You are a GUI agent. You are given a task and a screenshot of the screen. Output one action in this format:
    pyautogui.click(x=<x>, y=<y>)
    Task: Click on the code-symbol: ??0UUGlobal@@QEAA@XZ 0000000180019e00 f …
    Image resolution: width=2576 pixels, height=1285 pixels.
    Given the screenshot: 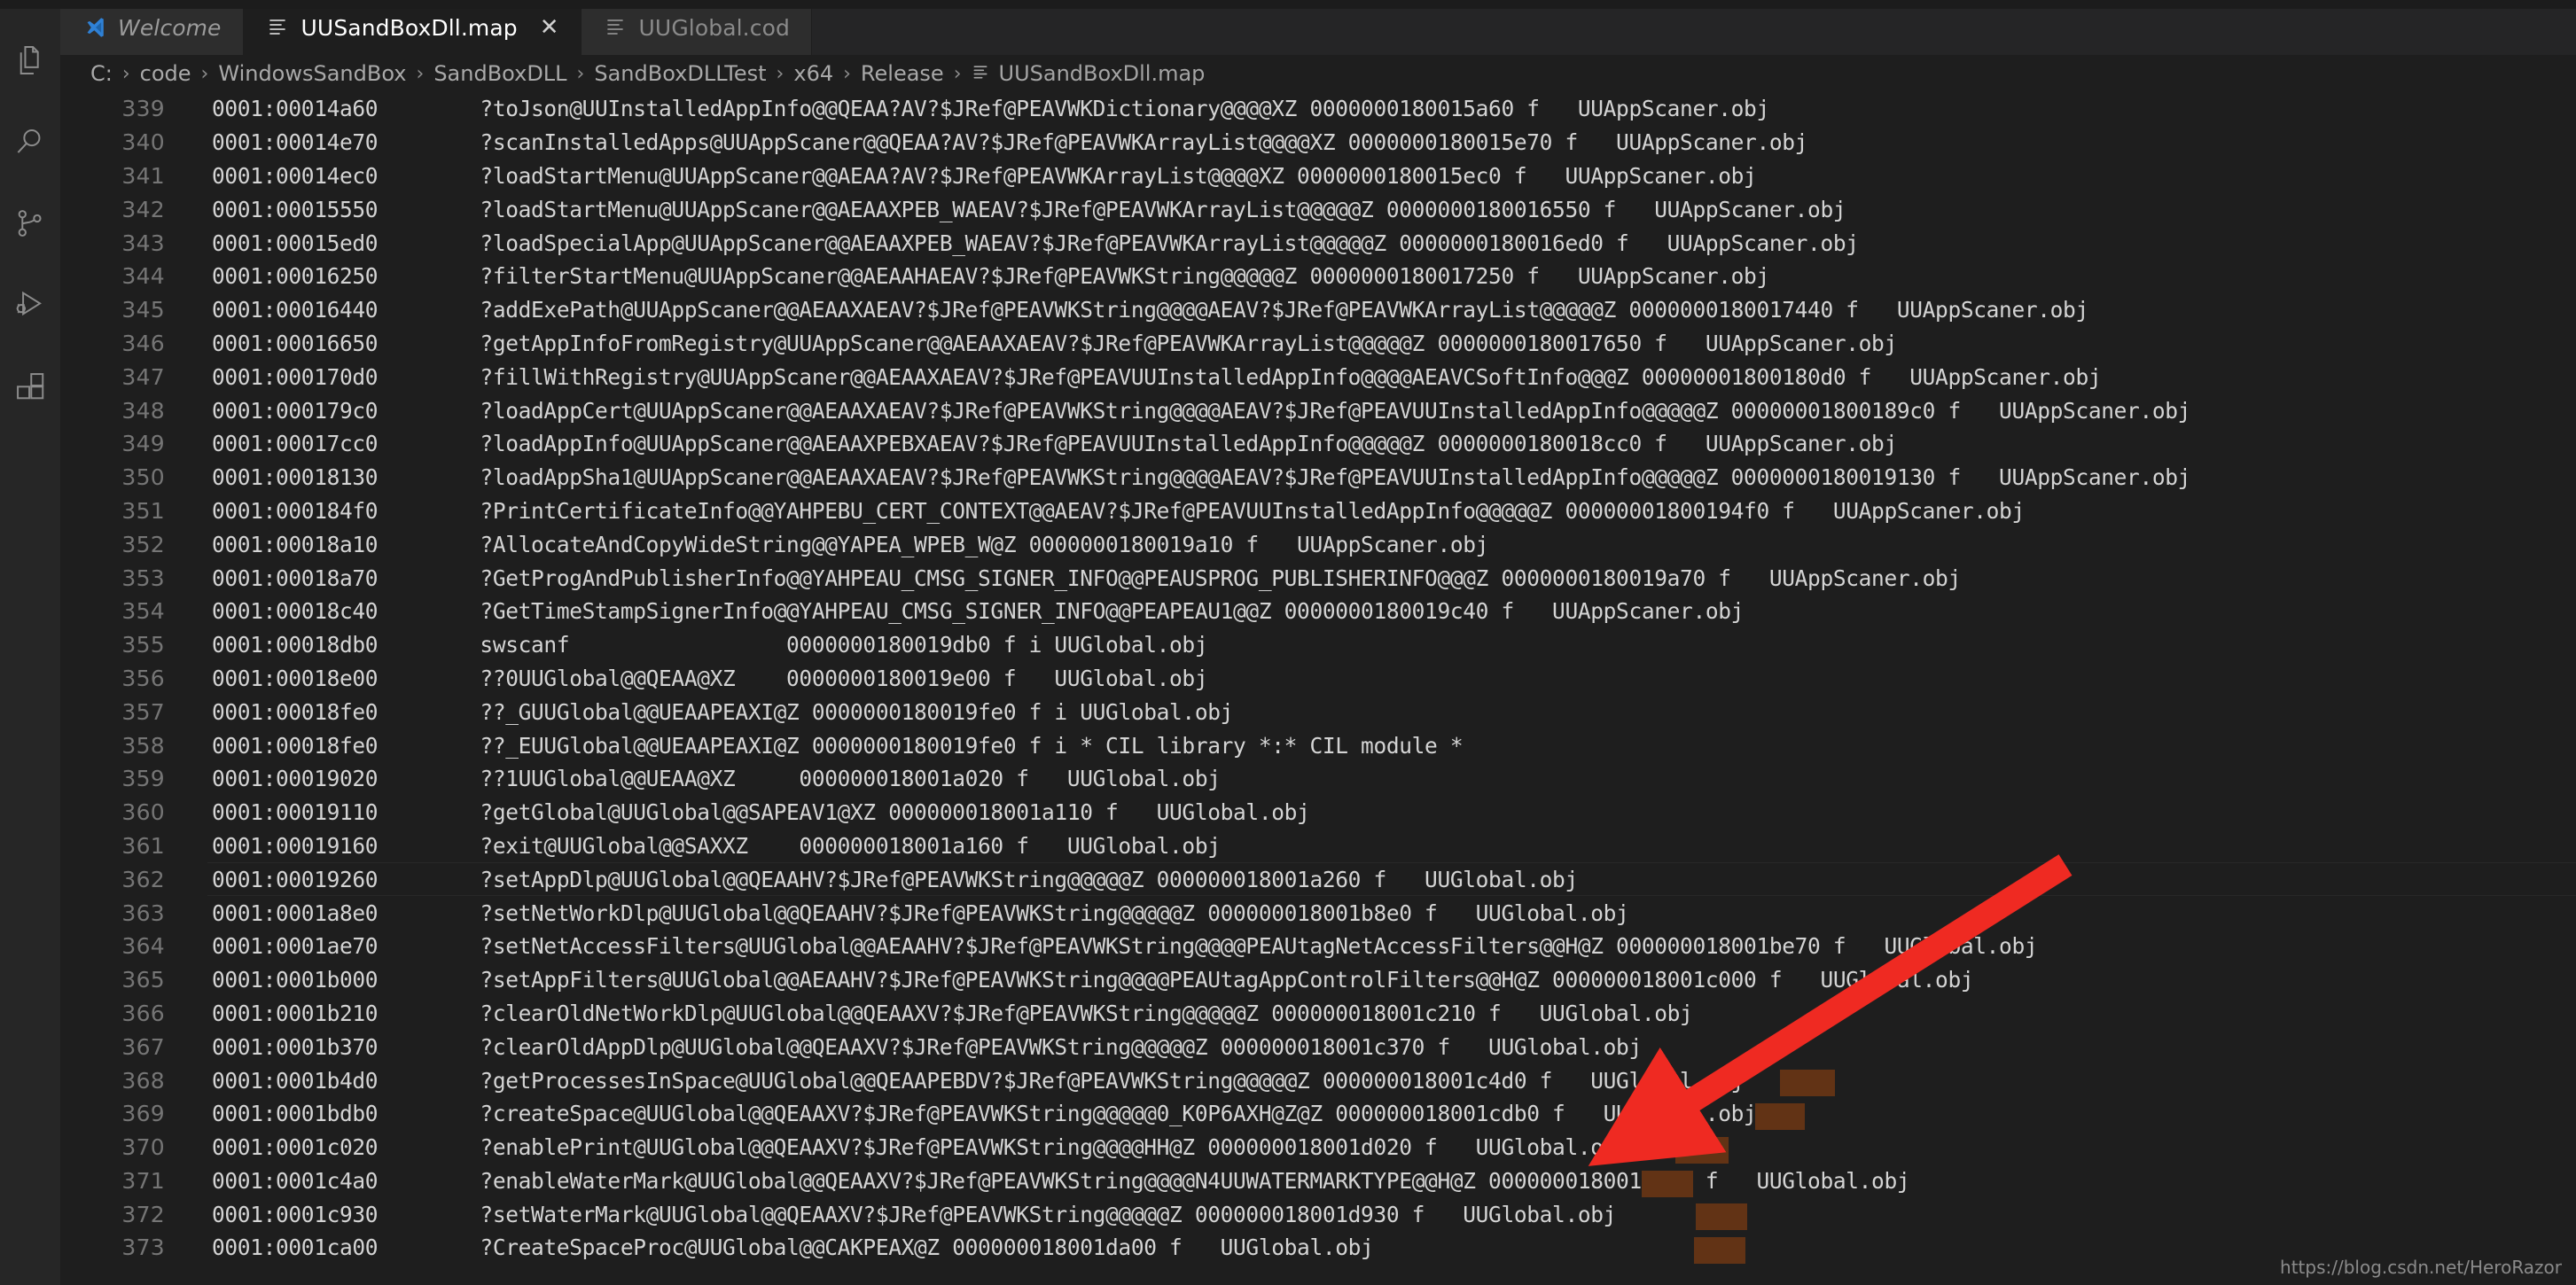 What is the action you would take?
    pyautogui.click(x=844, y=678)
    